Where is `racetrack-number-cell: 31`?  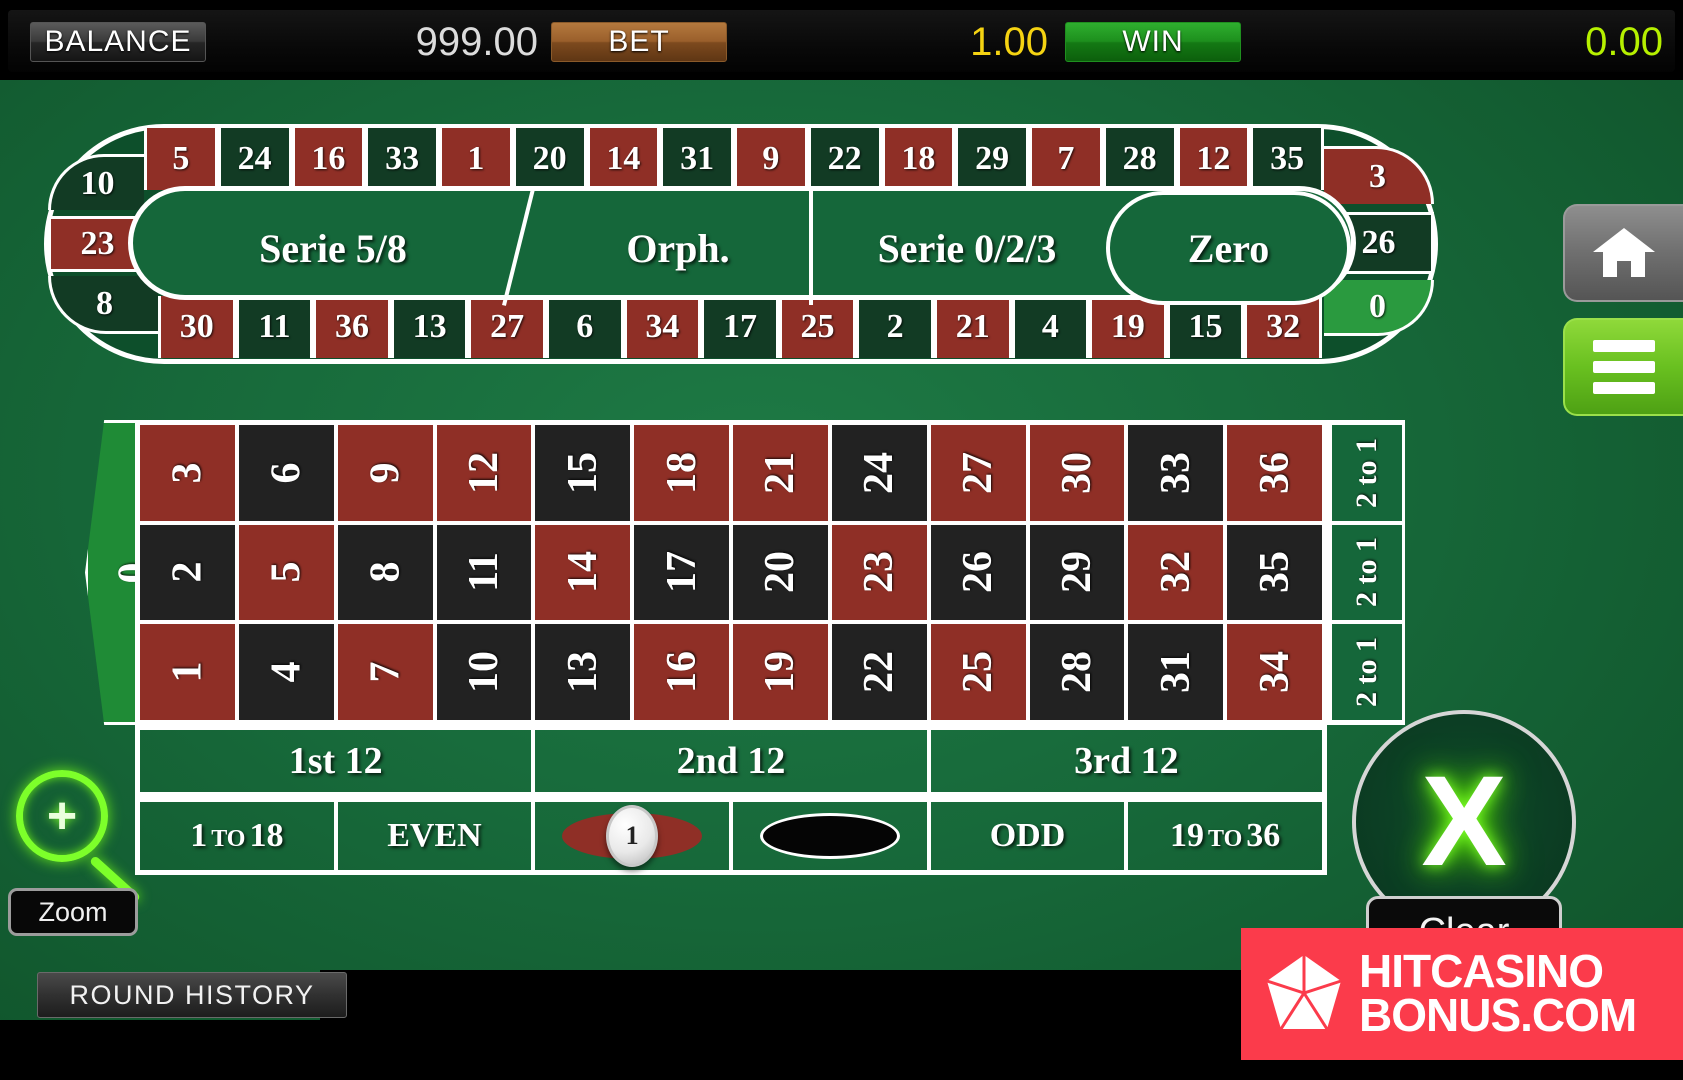 racetrack-number-cell: 31 is located at coordinates (697, 159).